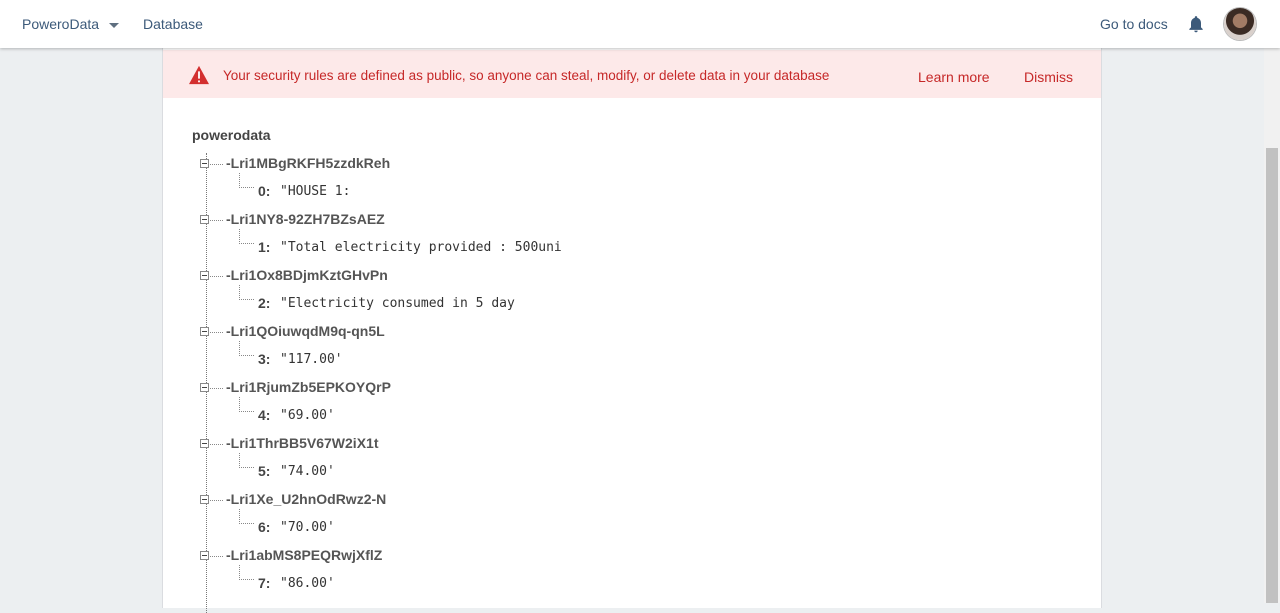 Image resolution: width=1280 pixels, height=613 pixels. I want to click on node-key: -Lri1ThrBB5V67W2iX1t, so click(302, 443).